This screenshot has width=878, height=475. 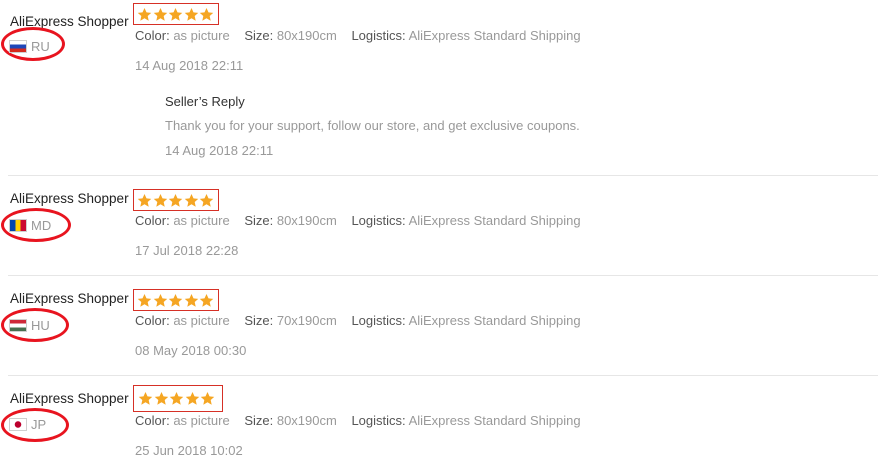 I want to click on seller-reply-date: 14 Aug 2018 22:11, so click(x=219, y=150).